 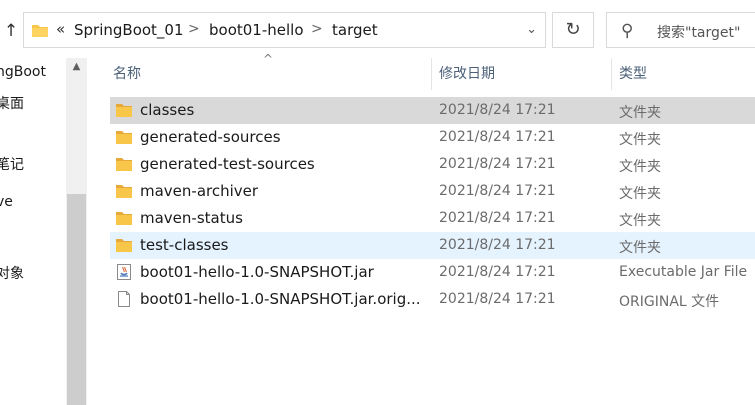 I want to click on file-icon, so click(x=124, y=299).